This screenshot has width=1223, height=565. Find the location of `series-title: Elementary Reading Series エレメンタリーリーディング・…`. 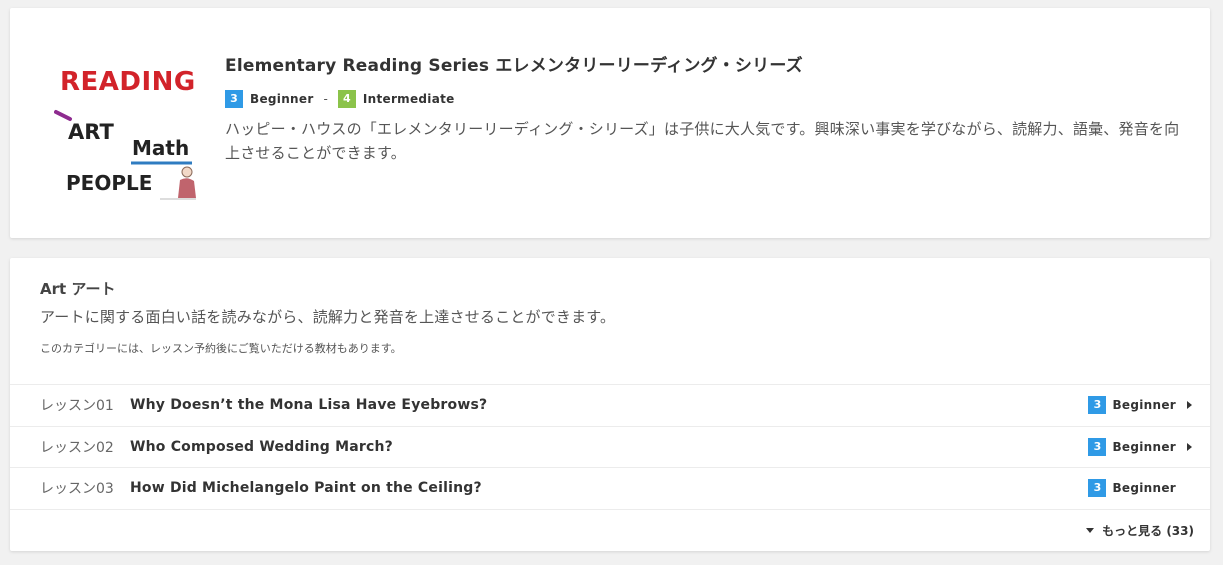

series-title: Elementary Reading Series エレメンタリーリーディング・… is located at coordinates (514, 66).